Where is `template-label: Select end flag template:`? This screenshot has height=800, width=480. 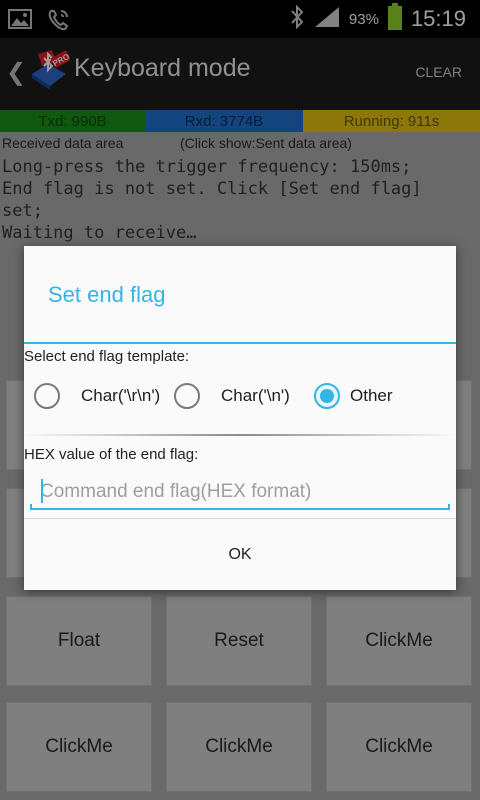 template-label: Select end flag template: is located at coordinates (107, 356).